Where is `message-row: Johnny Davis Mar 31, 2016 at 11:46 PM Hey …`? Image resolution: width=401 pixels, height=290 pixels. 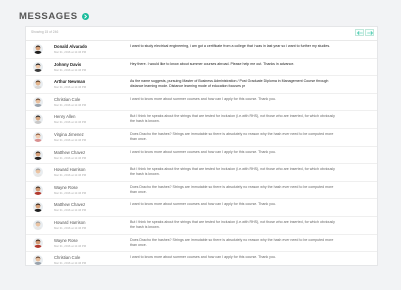
message-row: Johnny Davis Mar 31, 2016 at 11:46 PM Hey … is located at coordinates (201, 66).